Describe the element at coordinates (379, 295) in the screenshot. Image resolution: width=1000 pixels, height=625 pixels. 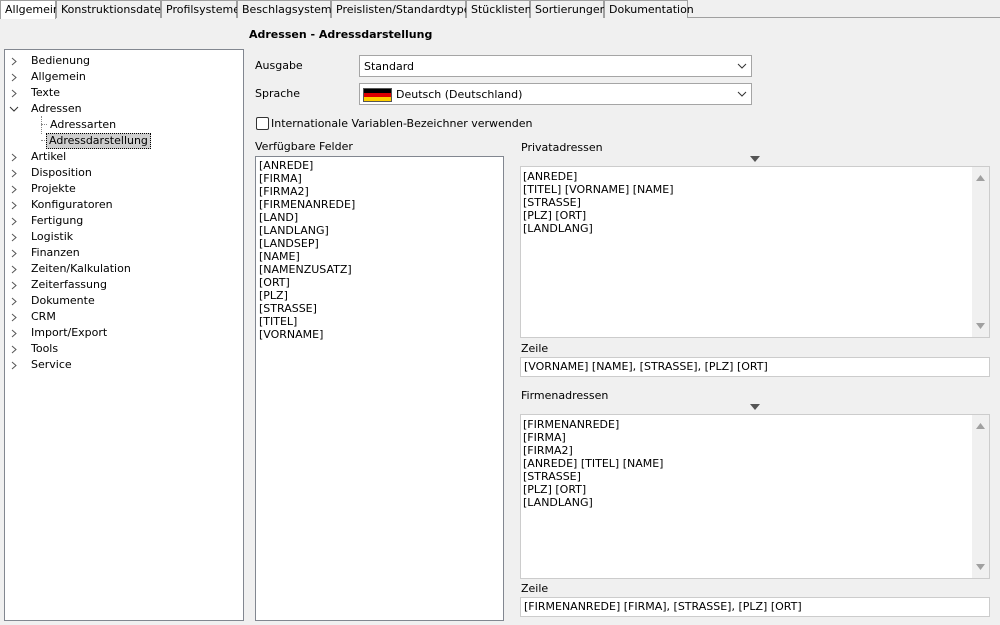
I see `list-item: [PLZ]` at that location.